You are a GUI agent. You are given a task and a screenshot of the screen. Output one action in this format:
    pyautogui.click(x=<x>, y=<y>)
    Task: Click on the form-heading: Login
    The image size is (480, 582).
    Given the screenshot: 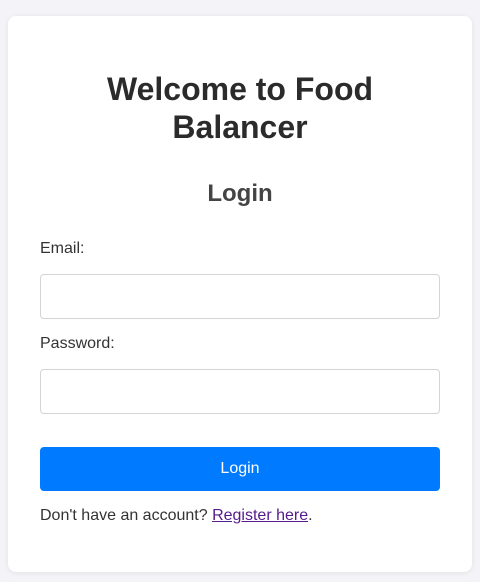 What is the action you would take?
    pyautogui.click(x=240, y=193)
    